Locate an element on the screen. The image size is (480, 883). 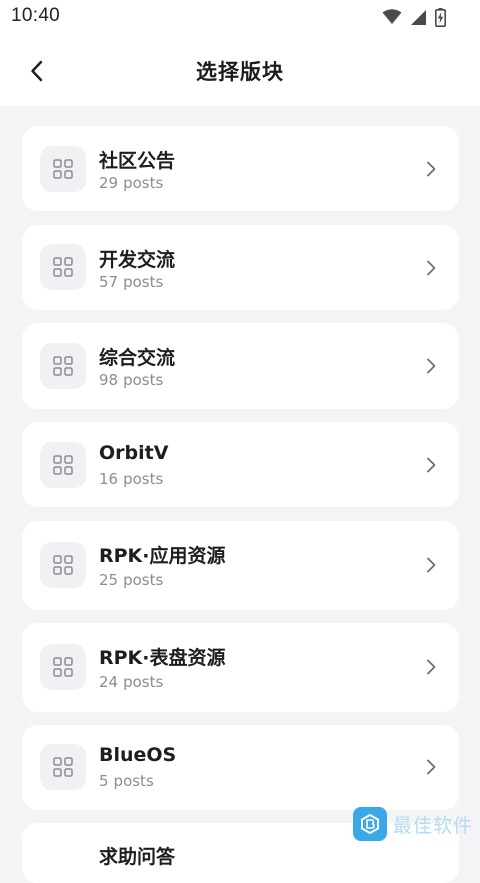
board-post-count: 16 posts is located at coordinates (131, 479).